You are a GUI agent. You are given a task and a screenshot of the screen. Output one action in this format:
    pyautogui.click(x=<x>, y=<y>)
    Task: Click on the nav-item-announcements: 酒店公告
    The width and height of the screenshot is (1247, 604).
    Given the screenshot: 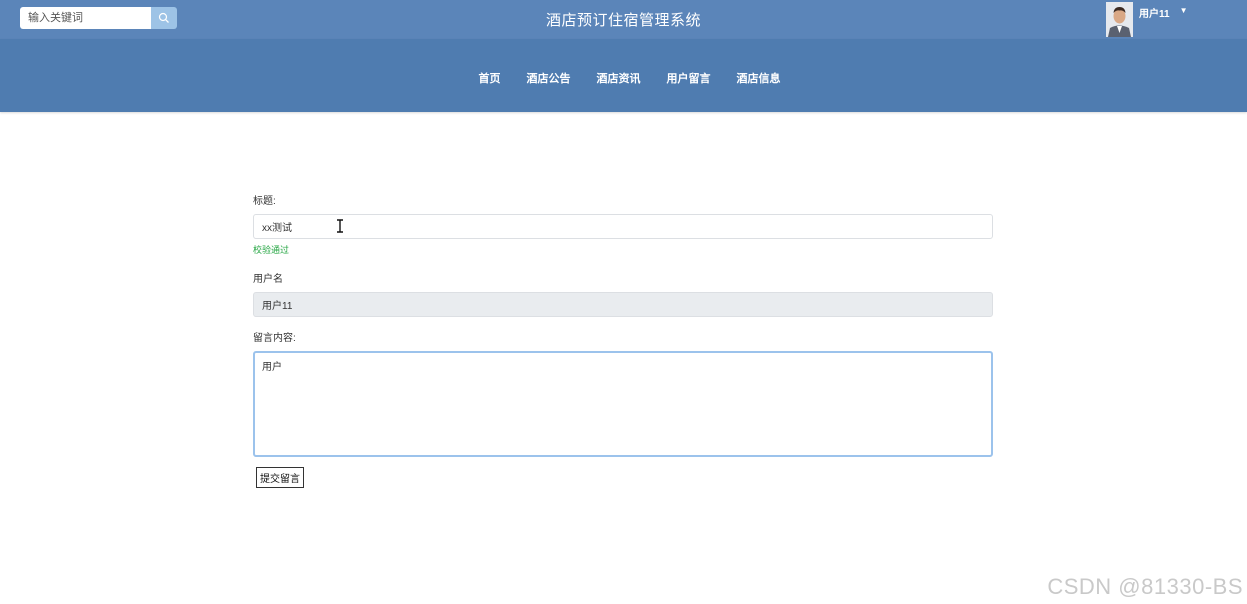 What is the action you would take?
    pyautogui.click(x=549, y=78)
    